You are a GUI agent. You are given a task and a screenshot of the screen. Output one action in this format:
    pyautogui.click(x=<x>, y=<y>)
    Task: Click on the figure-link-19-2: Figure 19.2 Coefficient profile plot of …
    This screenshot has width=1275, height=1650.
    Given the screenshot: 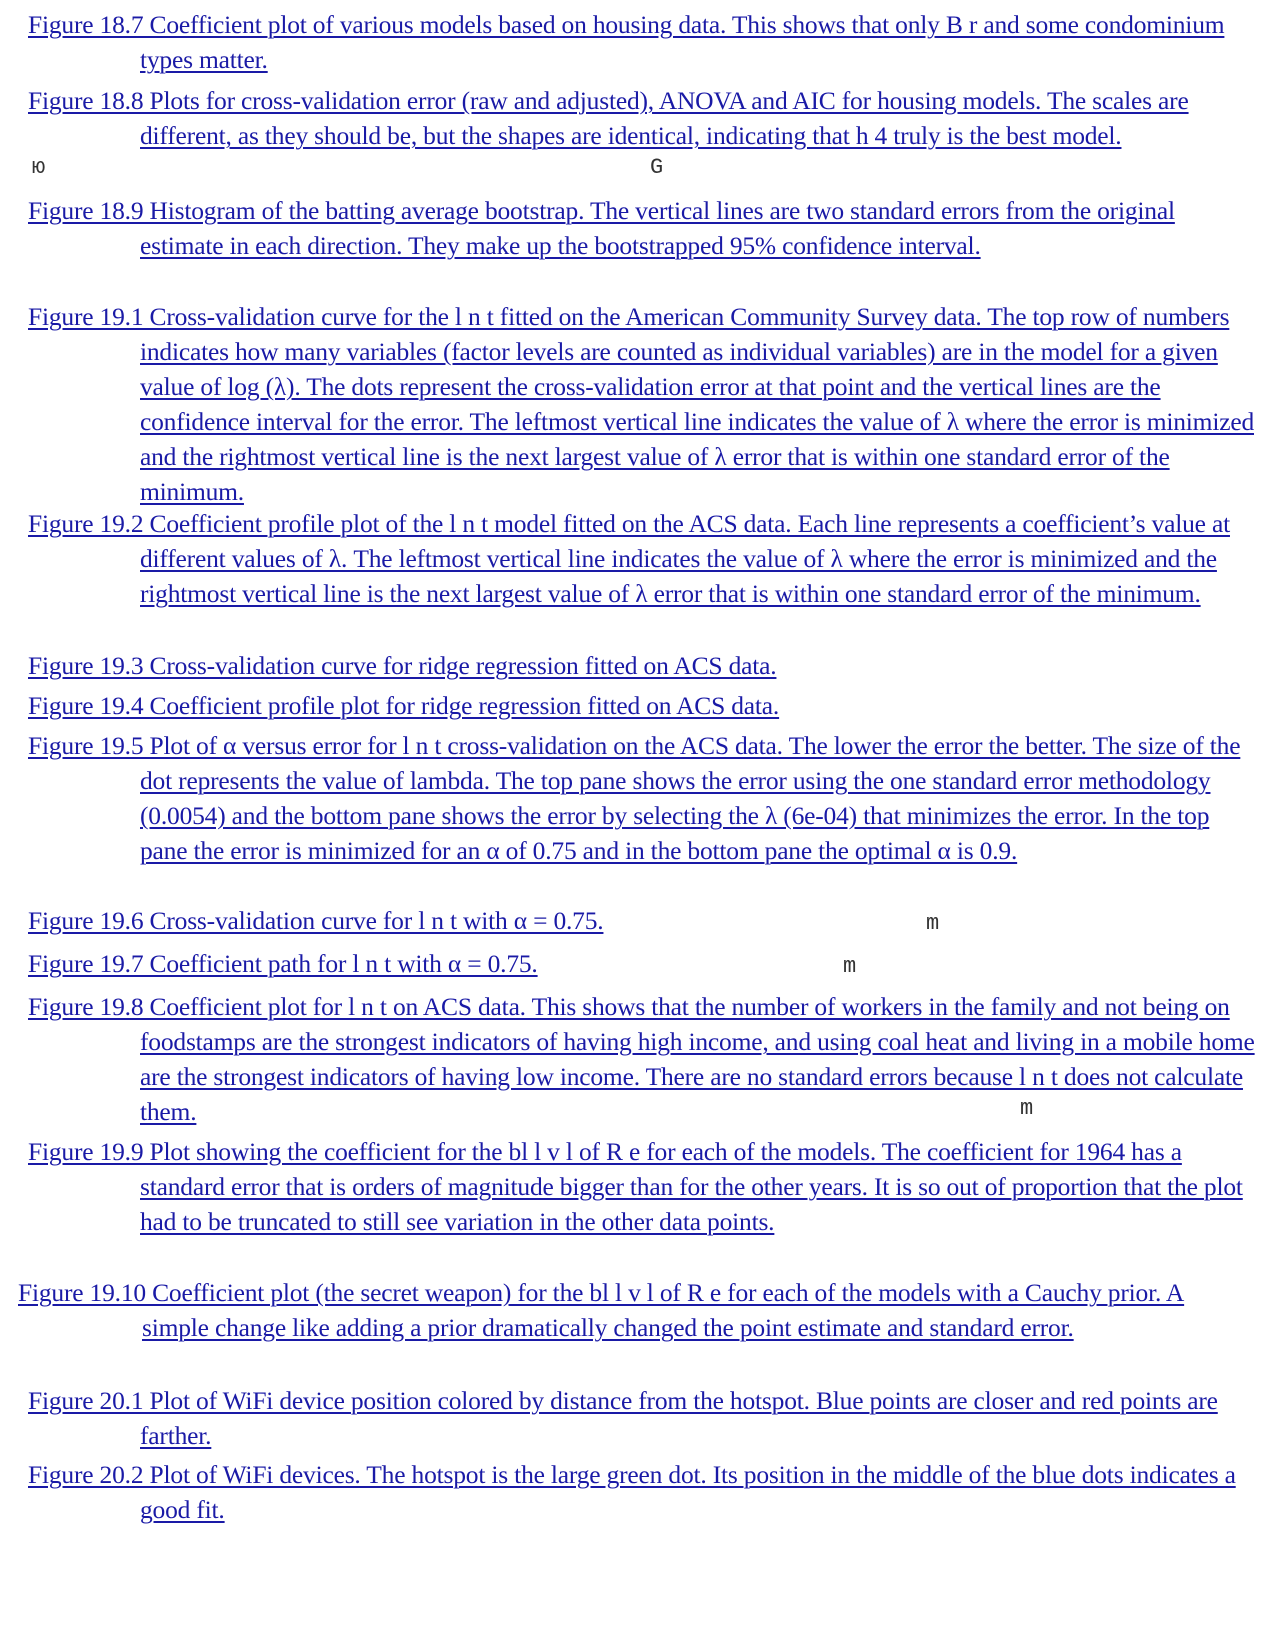 What is the action you would take?
    pyautogui.click(x=629, y=558)
    